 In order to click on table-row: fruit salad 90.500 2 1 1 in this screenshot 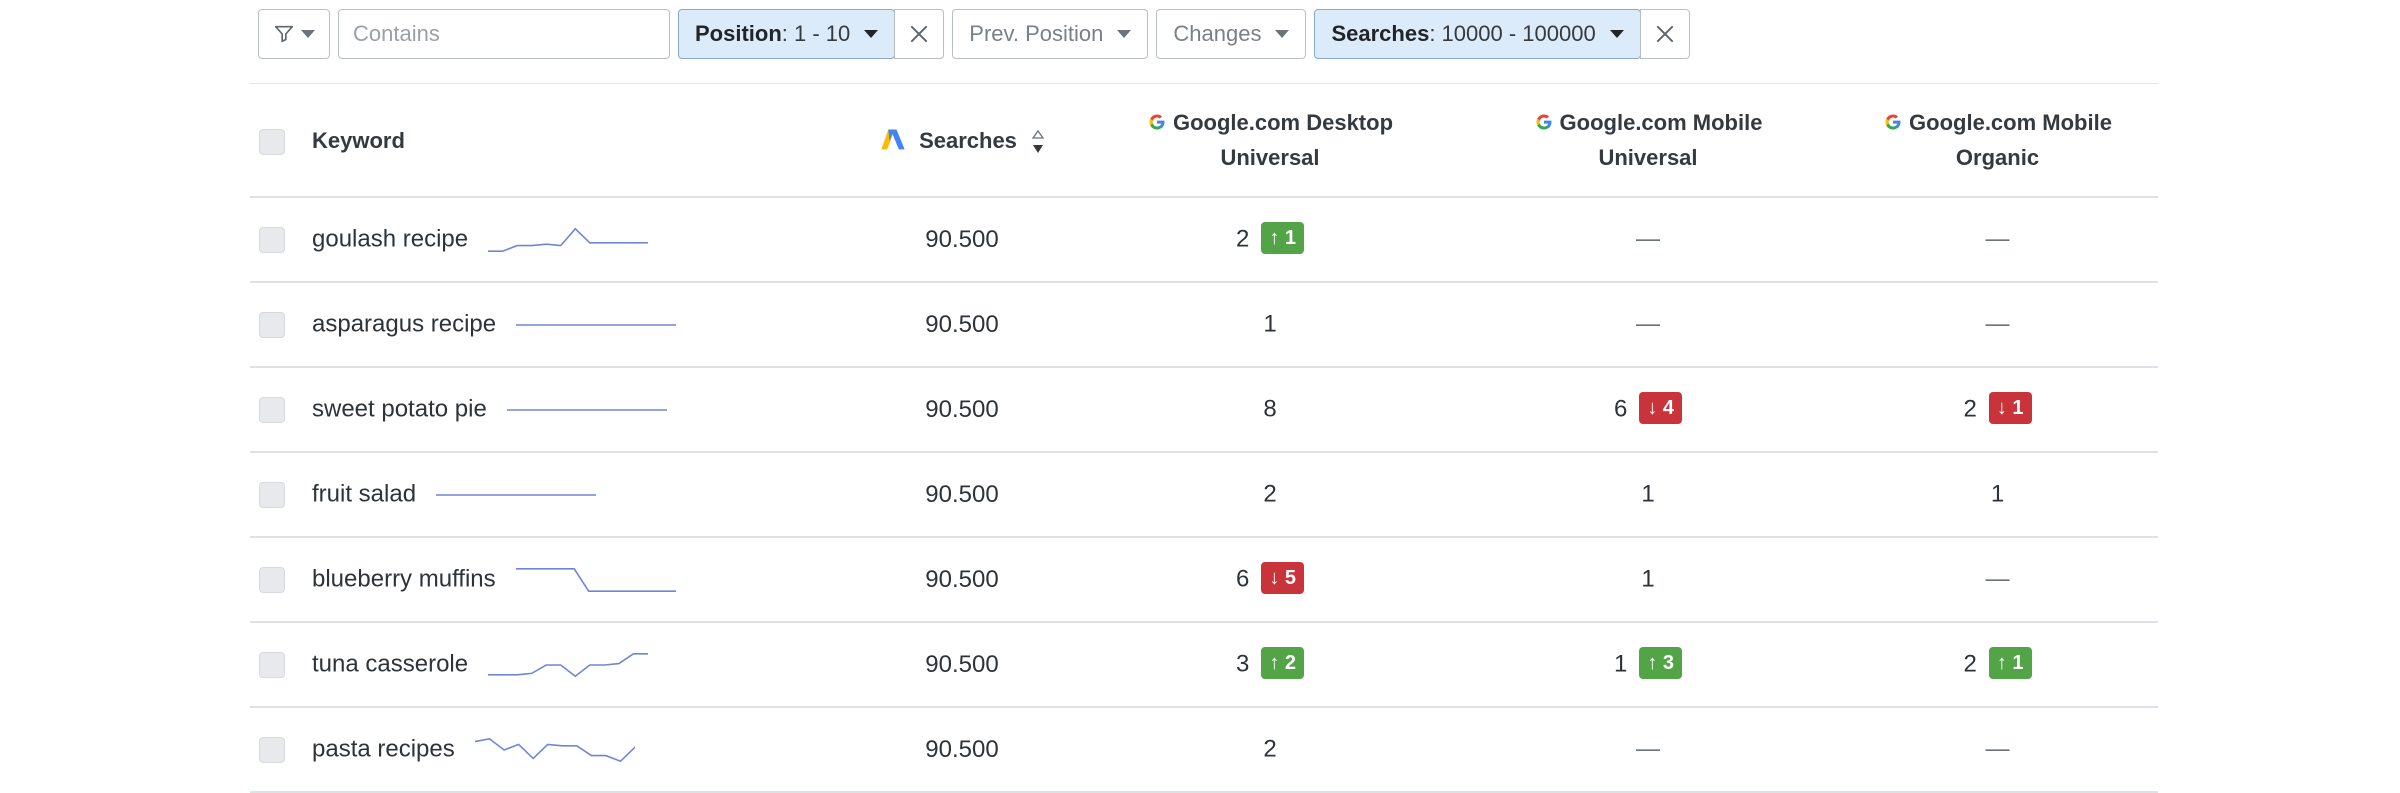, I will do `click(1204, 495)`.